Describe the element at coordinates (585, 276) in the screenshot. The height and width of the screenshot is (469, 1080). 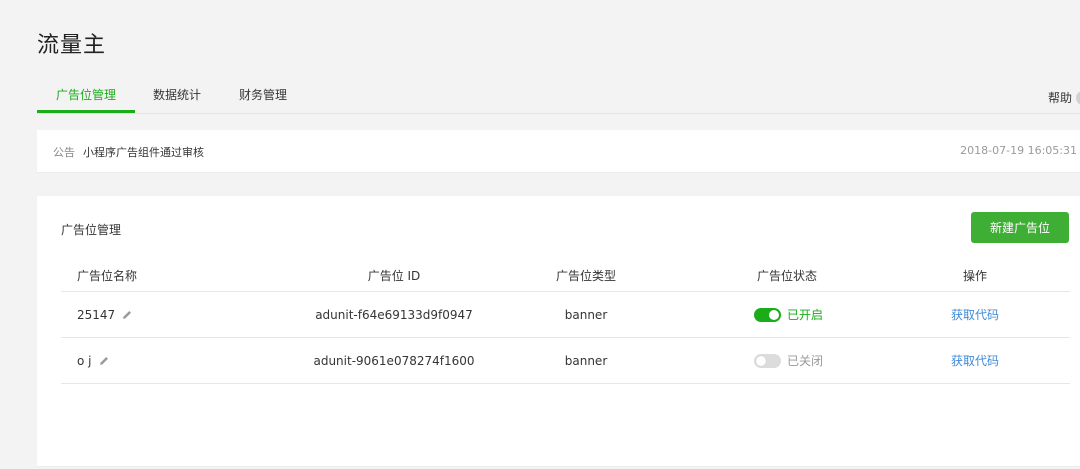
I see `header-type: 广告位类型` at that location.